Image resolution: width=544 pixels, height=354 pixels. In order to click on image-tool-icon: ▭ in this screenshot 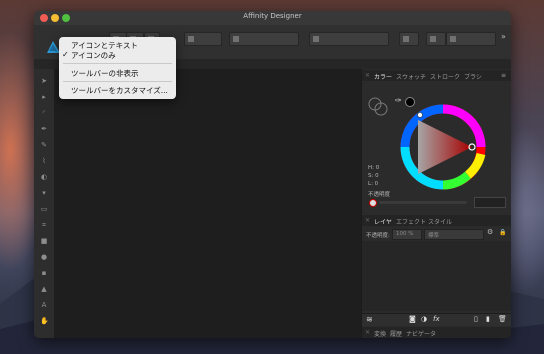, I will do `click(44, 209)`.